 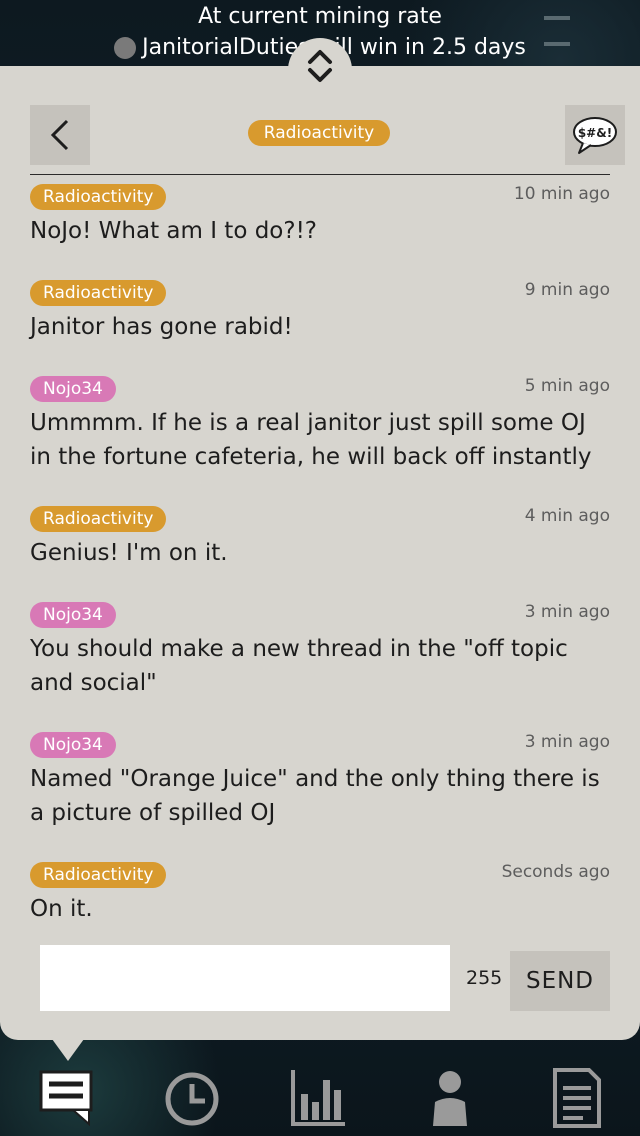 What do you see at coordinates (567, 516) in the screenshot?
I see `message-timestamp: 4 min ago` at bounding box center [567, 516].